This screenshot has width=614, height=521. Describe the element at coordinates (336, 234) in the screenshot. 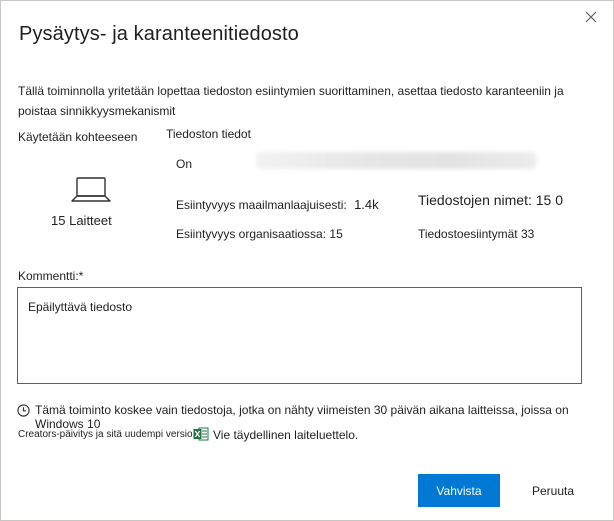

I see `organization-prevalence-value: 15` at that location.